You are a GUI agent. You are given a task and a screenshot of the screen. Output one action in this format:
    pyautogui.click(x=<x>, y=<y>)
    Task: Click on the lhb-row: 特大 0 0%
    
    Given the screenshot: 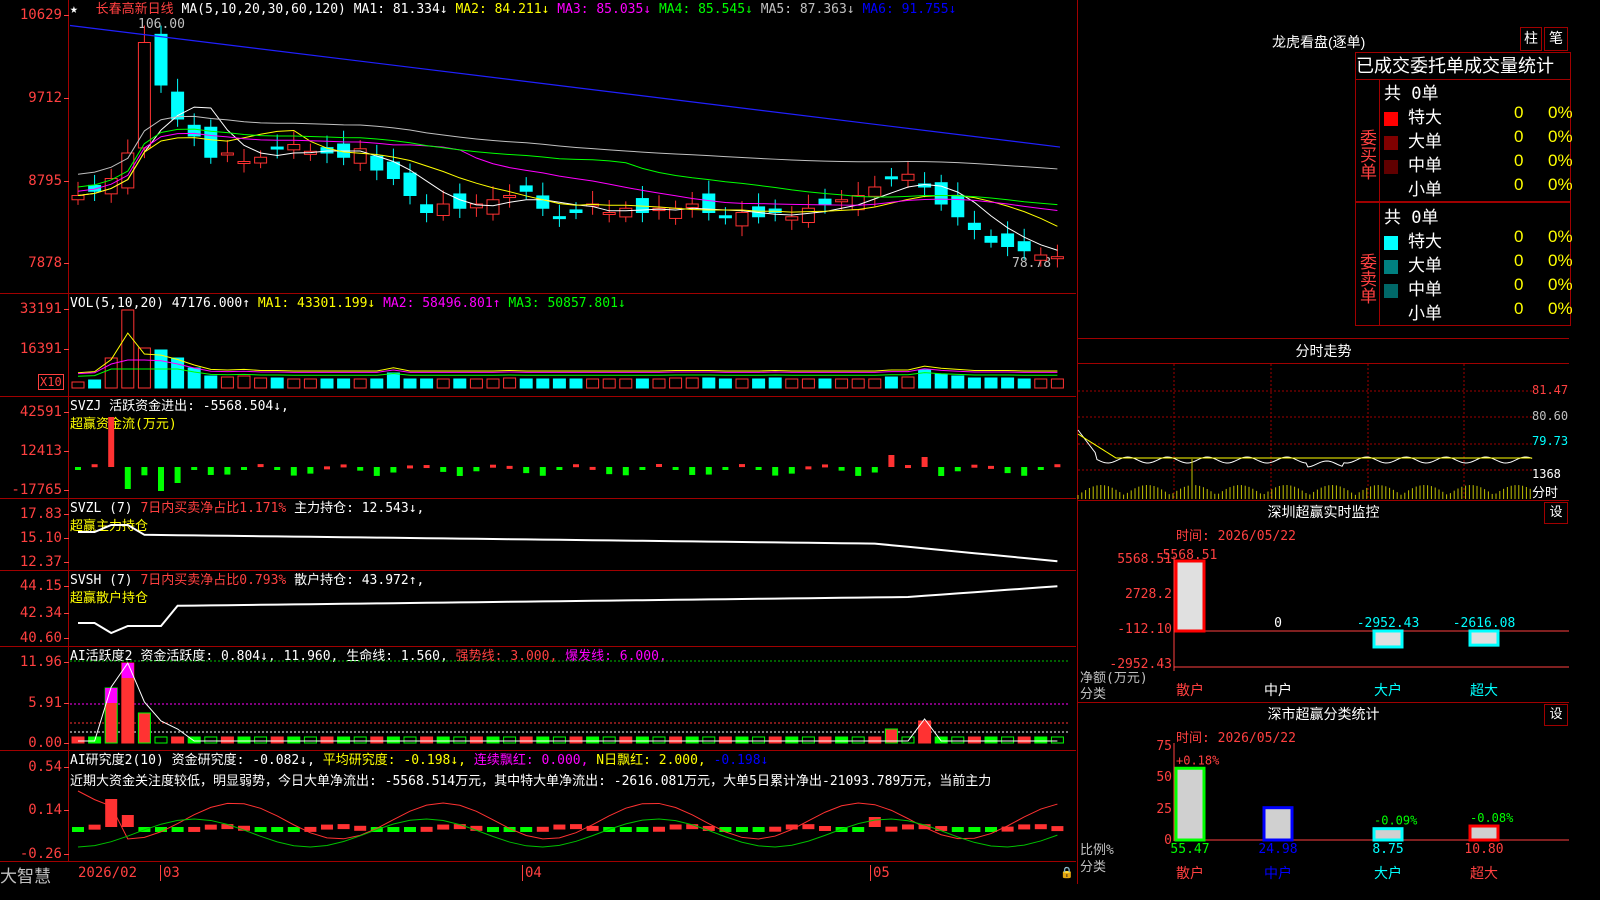 What is the action you would take?
    pyautogui.click(x=1478, y=115)
    